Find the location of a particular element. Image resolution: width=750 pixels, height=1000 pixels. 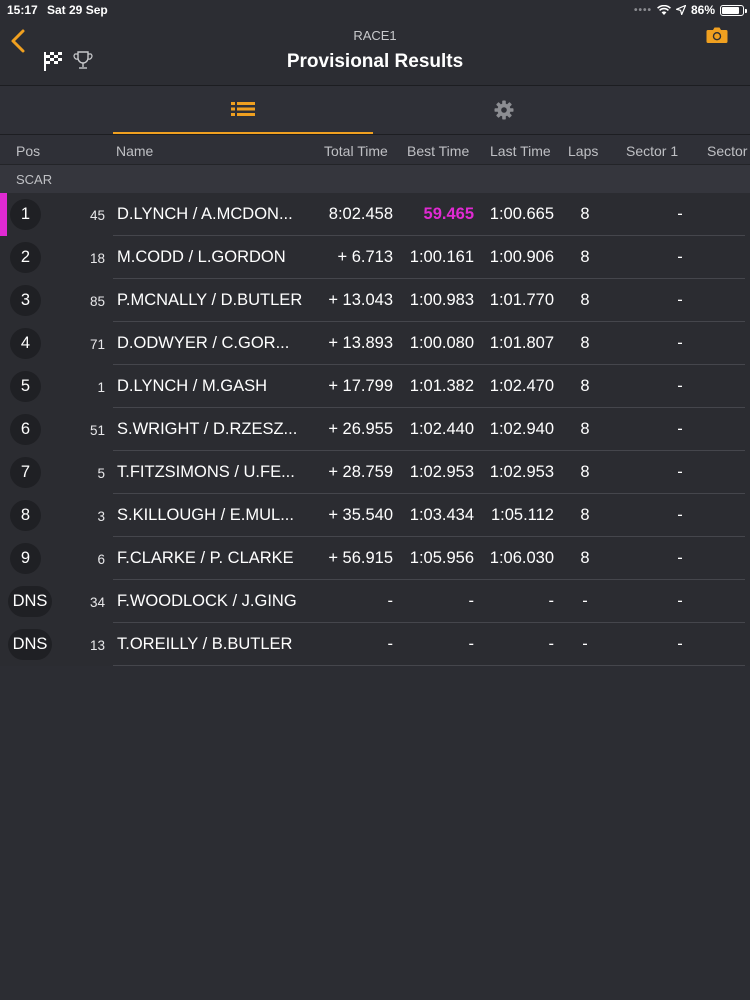

car-number: 34 is located at coordinates (97, 602).